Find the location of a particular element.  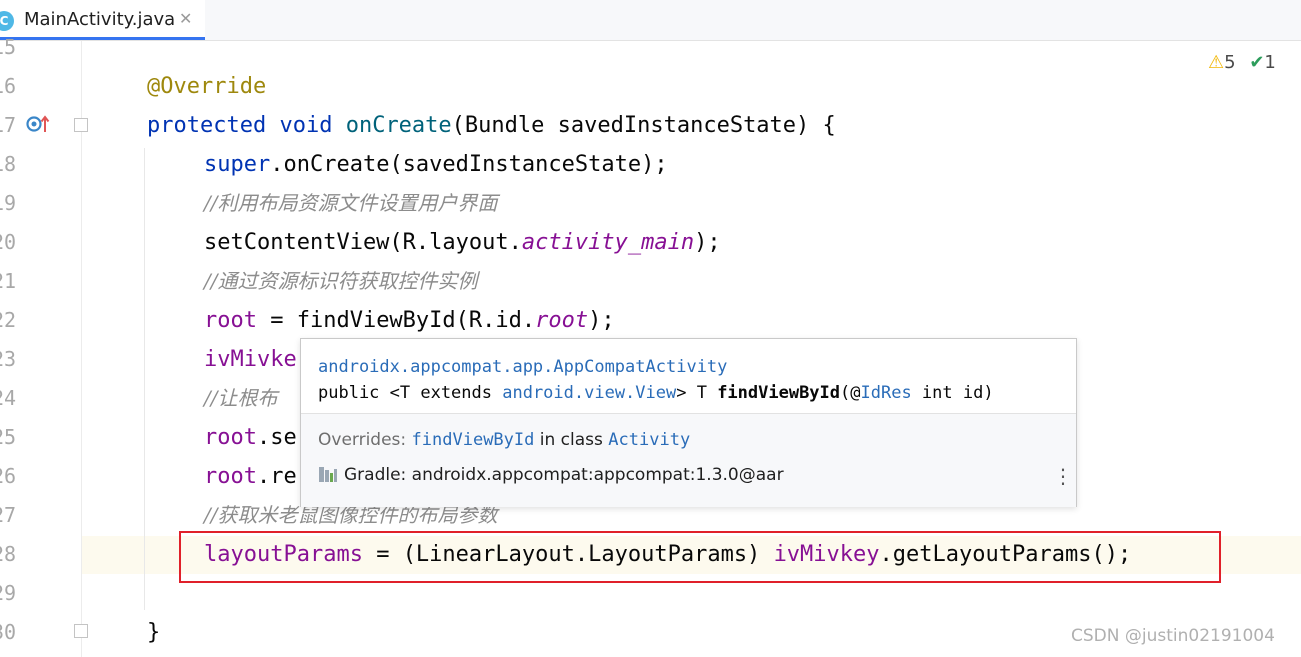

code-line: super.onCreate(savedInstanceState); is located at coordinates (436, 164).